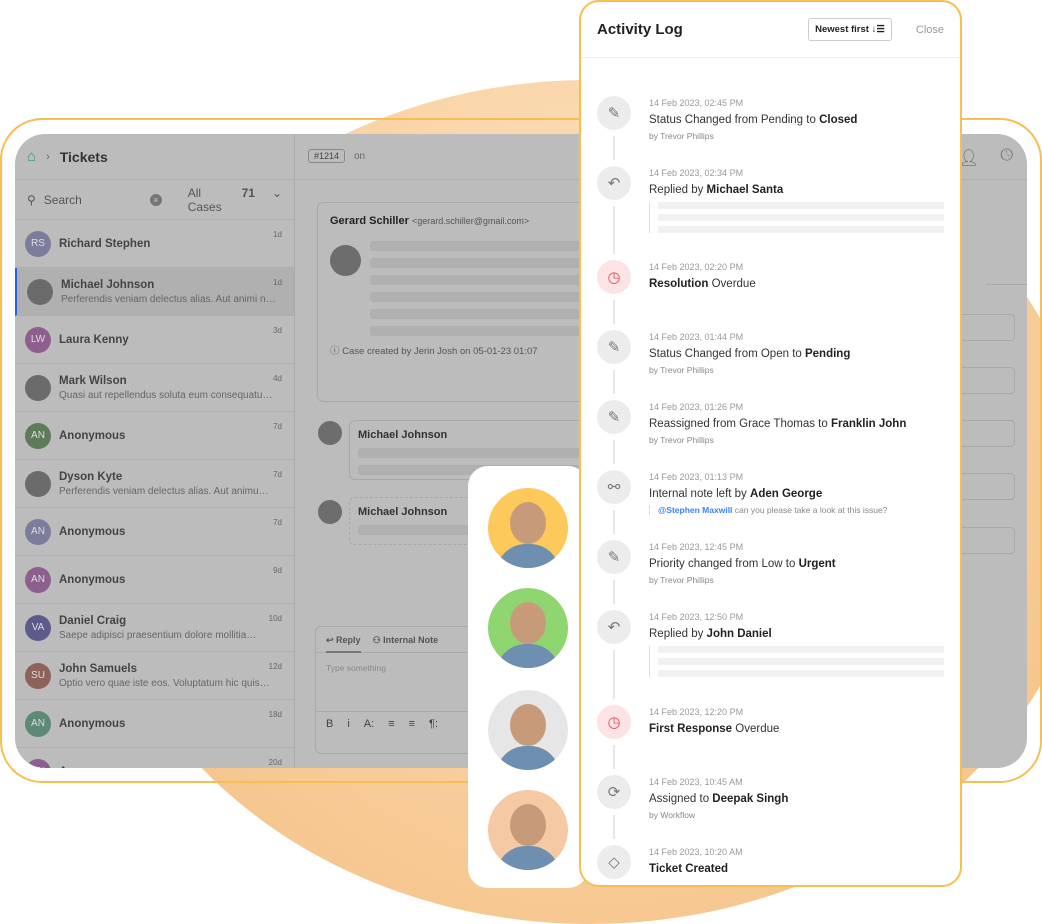 The width and height of the screenshot is (1042, 924). I want to click on activity-text-bold: Aden George, so click(786, 494).